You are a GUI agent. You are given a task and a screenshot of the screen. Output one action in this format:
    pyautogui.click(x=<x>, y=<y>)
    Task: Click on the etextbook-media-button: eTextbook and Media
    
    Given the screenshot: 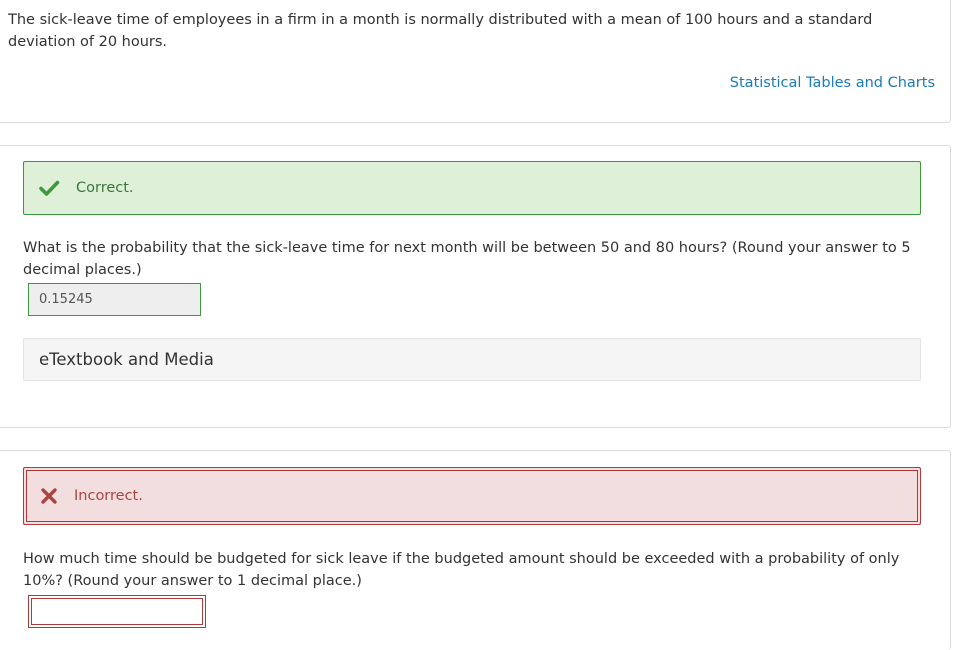 What is the action you would take?
    pyautogui.click(x=472, y=359)
    